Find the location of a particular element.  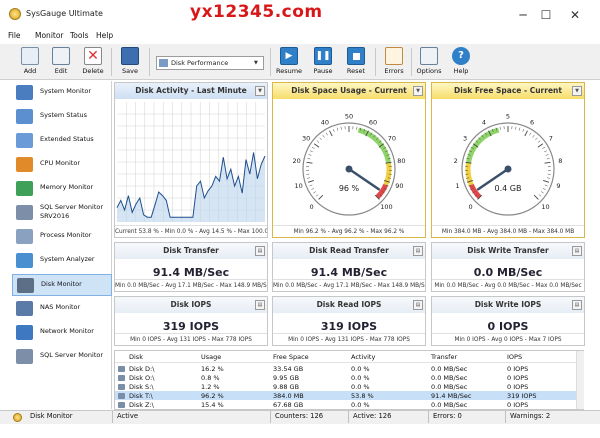

resume-button: ▶ Resume is located at coordinates (289, 62).